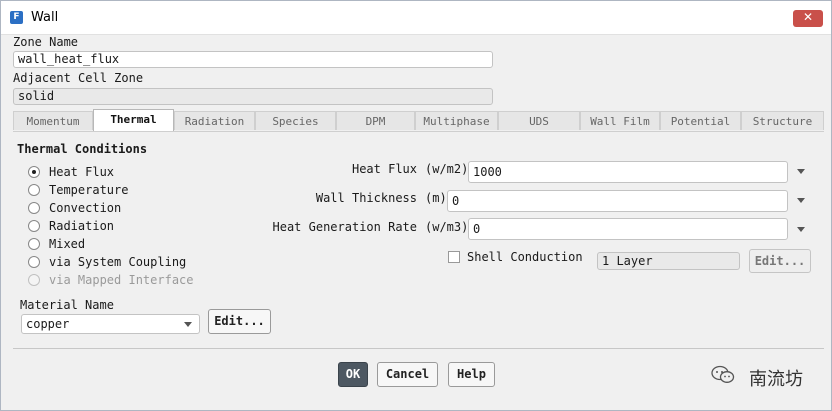  What do you see at coordinates (539, 120) in the screenshot?
I see `tab-uds: UDS` at bounding box center [539, 120].